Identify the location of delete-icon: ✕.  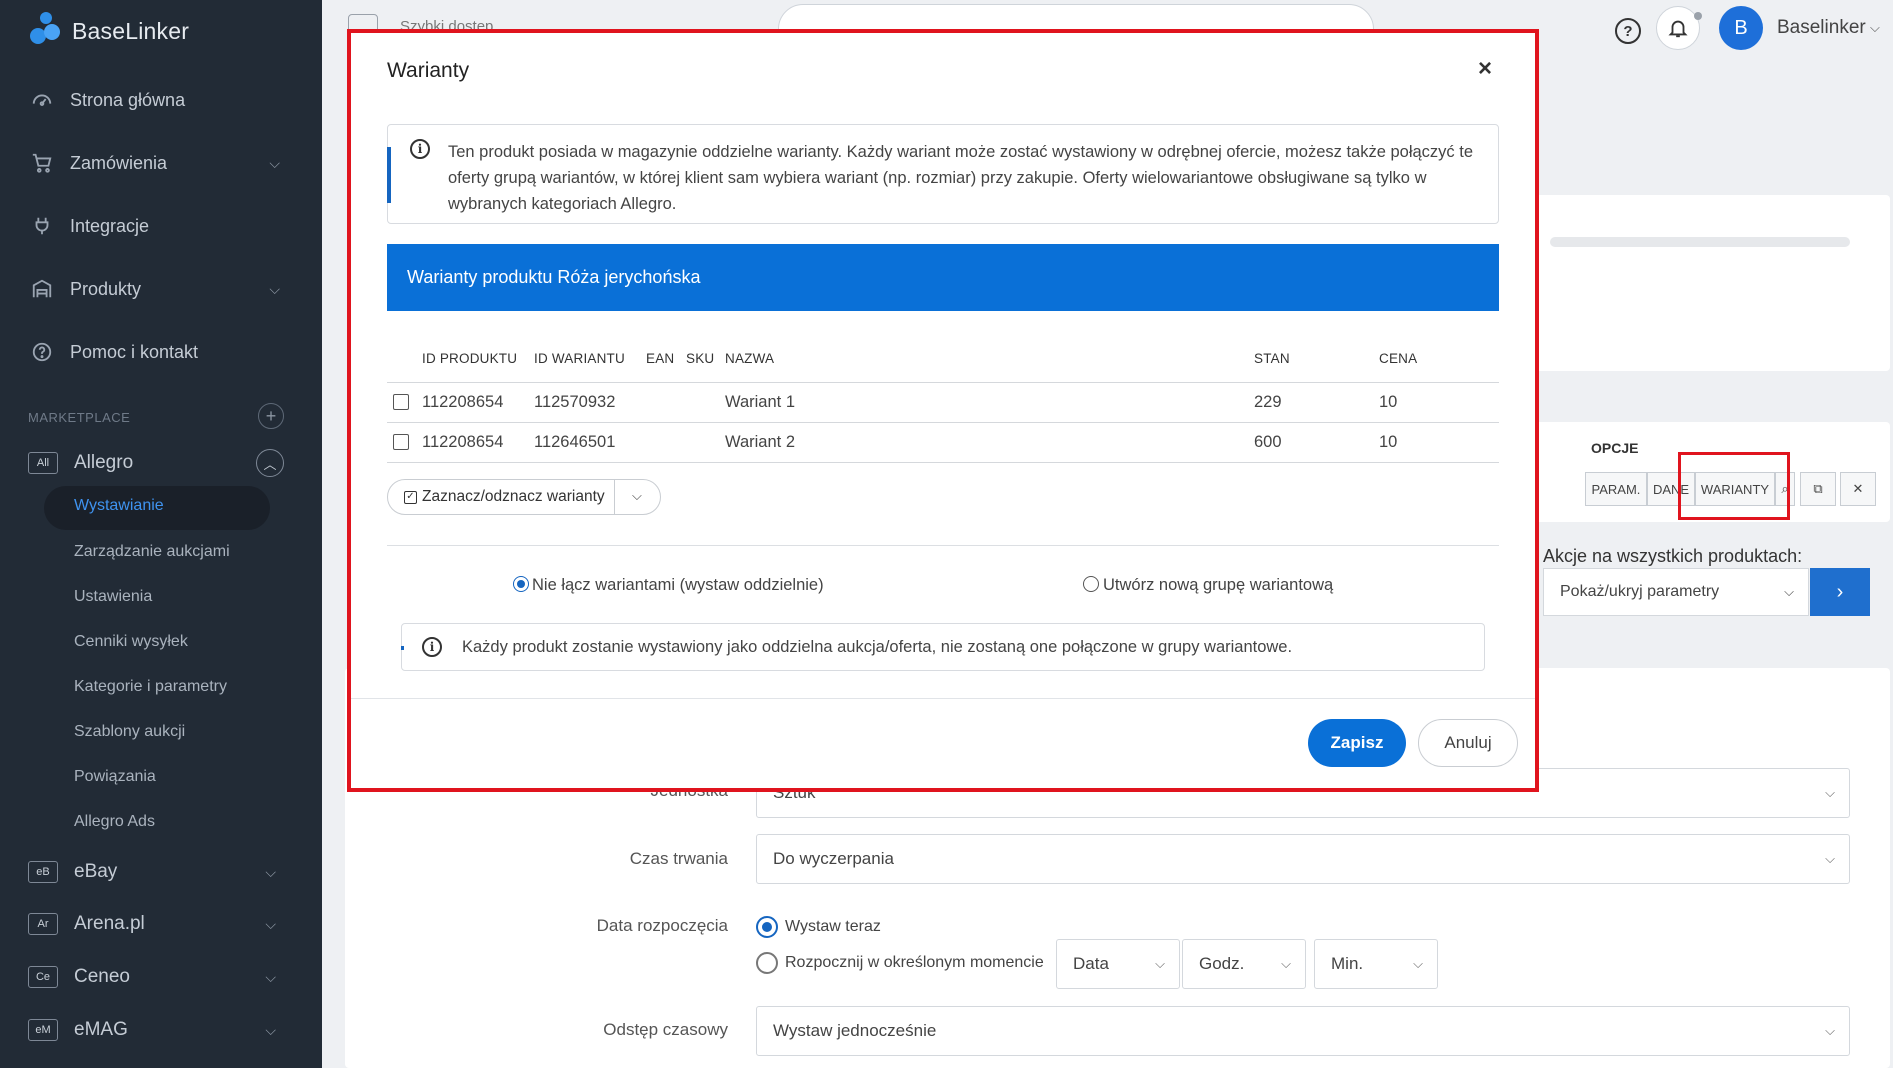
(1858, 489).